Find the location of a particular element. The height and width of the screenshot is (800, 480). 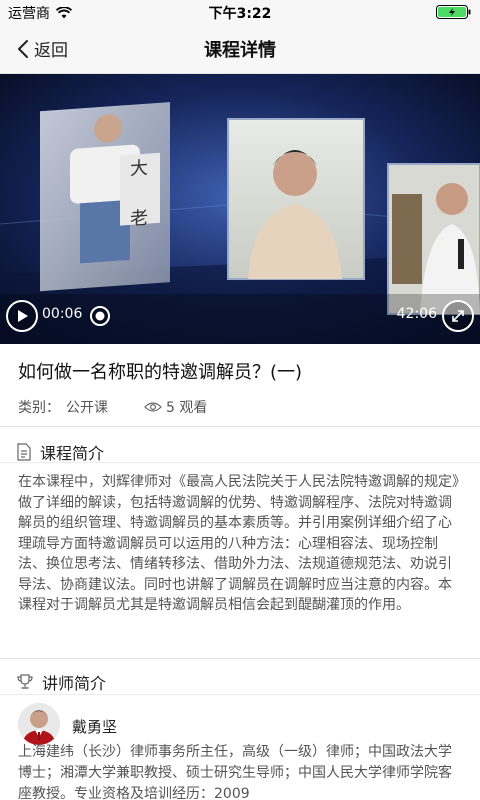

knob-dot-icon is located at coordinates (100, 316).